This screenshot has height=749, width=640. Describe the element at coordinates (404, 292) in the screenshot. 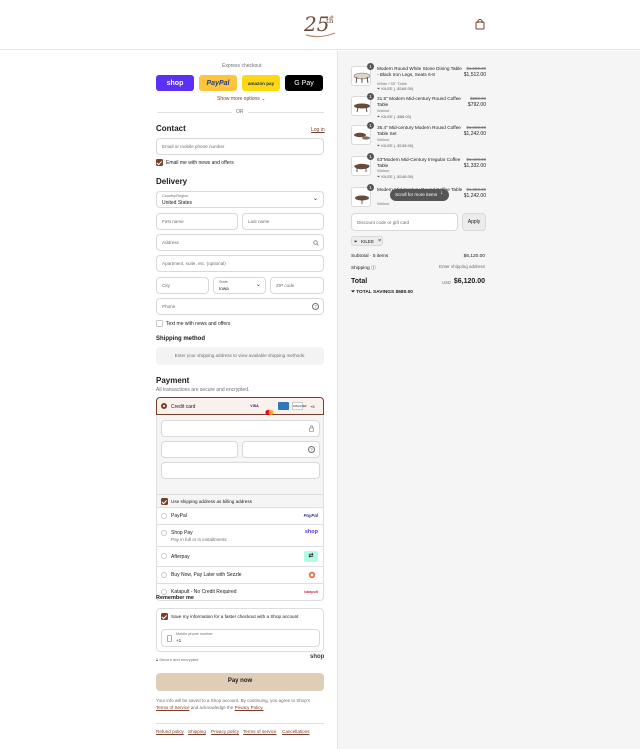

I see `savings-value: $680.00` at that location.